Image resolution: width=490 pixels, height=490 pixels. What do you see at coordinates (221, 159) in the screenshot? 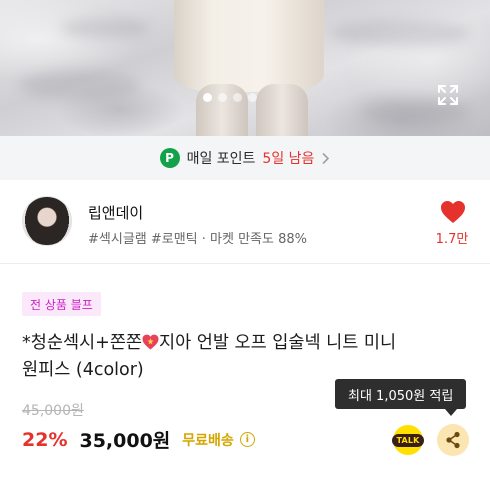
I see `point-banner-text: 매일 포인트` at bounding box center [221, 159].